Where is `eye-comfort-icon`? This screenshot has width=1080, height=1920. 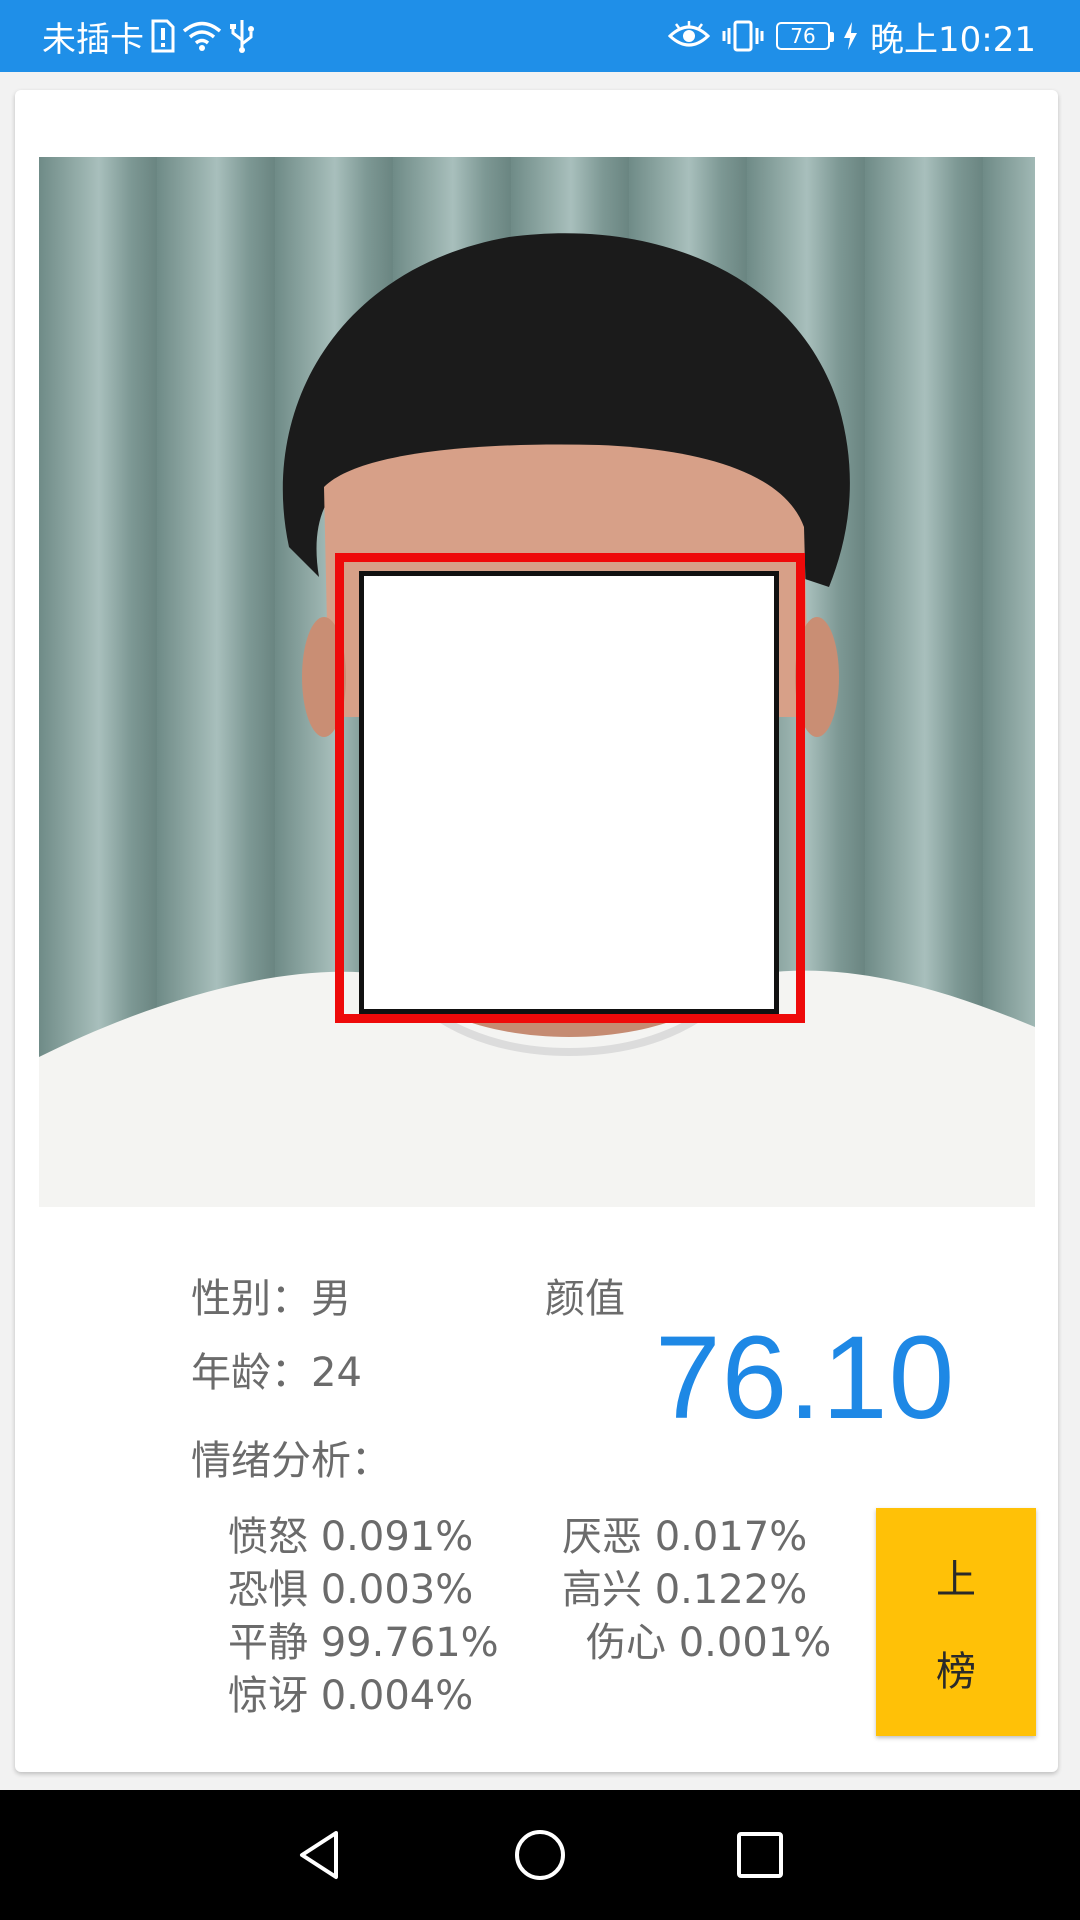 eye-comfort-icon is located at coordinates (689, 36).